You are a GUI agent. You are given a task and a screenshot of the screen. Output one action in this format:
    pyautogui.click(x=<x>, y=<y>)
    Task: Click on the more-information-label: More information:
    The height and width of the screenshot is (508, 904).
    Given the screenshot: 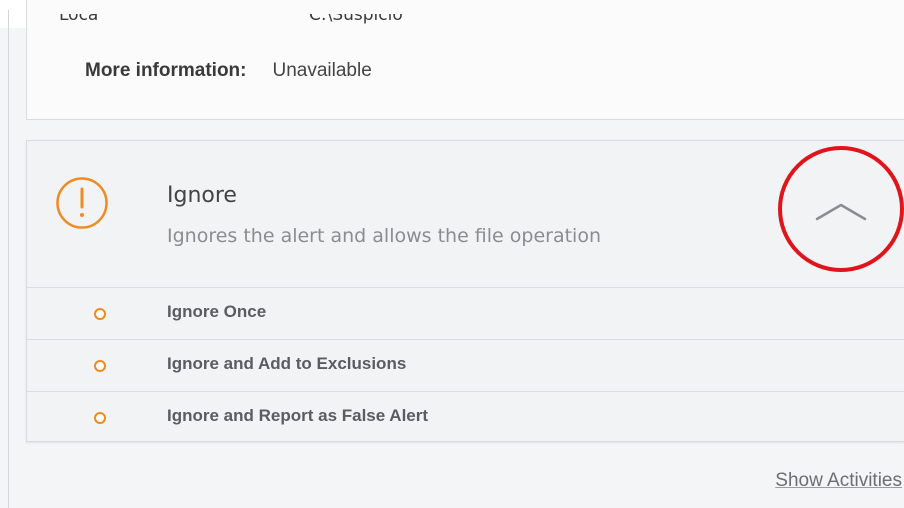 What is the action you would take?
    pyautogui.click(x=166, y=70)
    